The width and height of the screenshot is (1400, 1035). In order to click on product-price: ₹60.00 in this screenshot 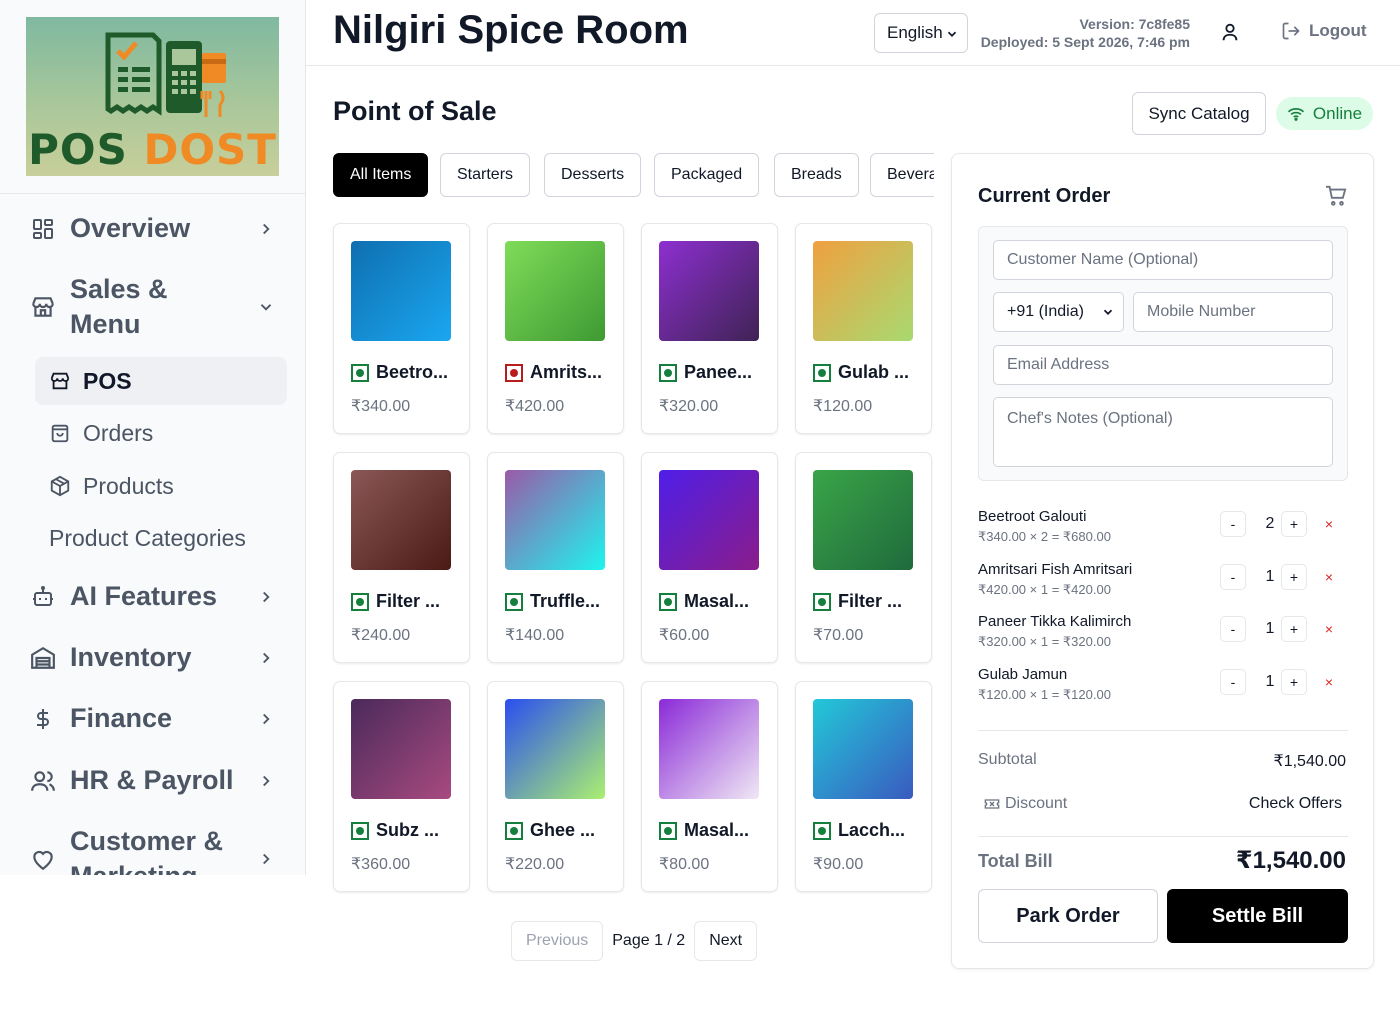, I will do `click(684, 635)`.